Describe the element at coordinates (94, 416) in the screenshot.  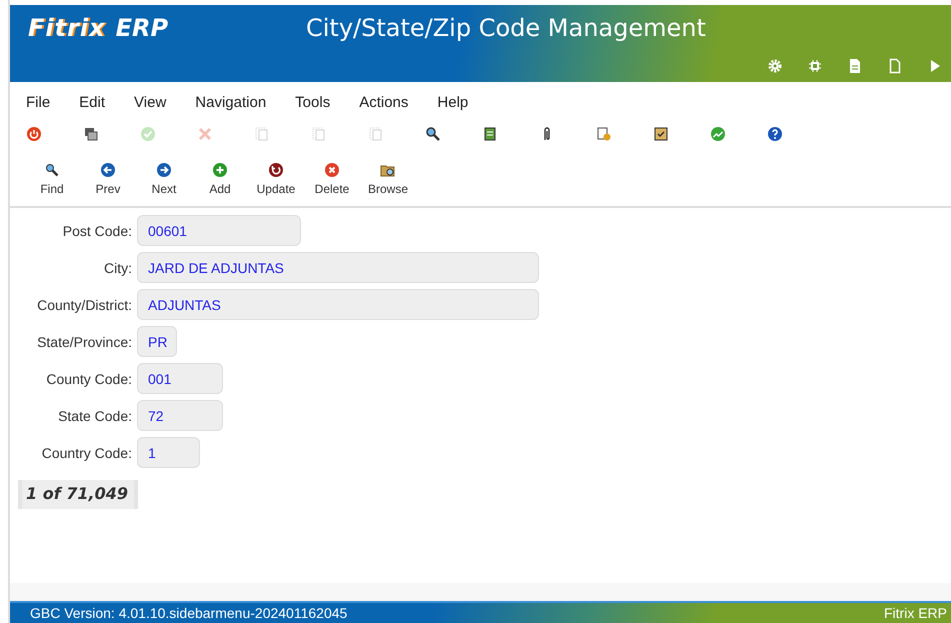
I see `field-label: State Code:` at that location.